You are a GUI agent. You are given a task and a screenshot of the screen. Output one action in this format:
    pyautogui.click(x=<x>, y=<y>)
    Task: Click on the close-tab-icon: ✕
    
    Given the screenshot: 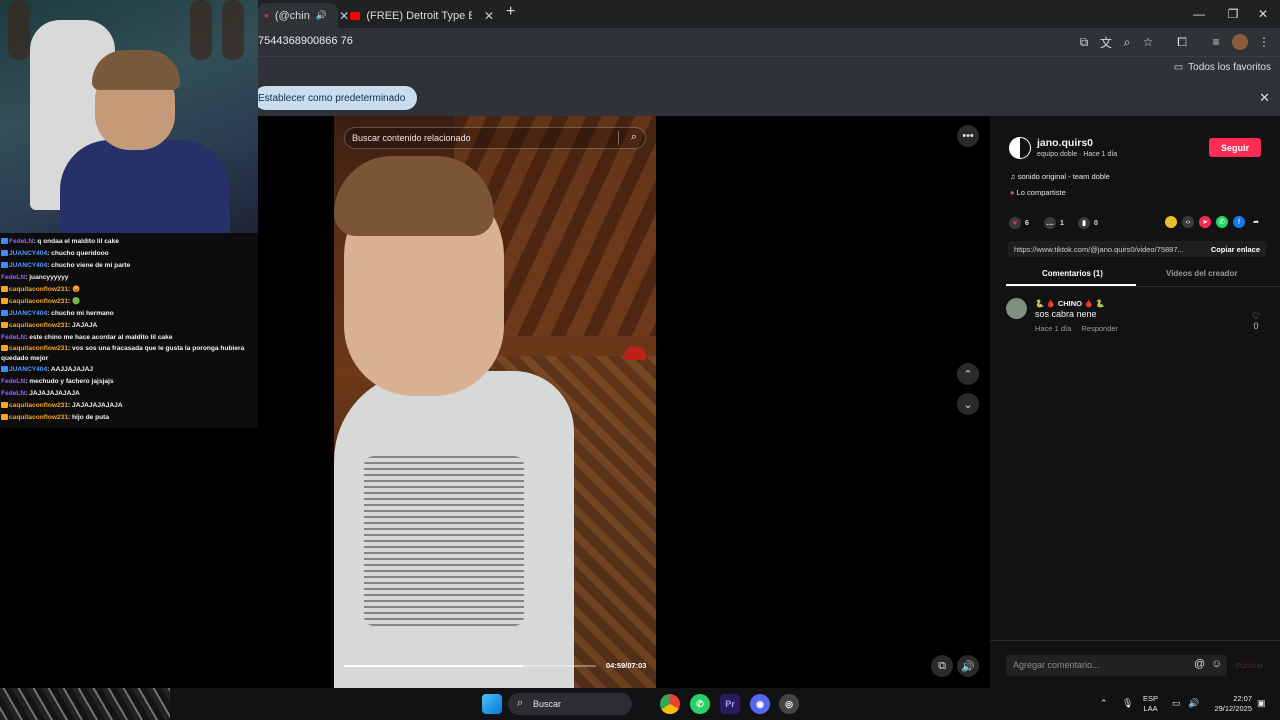 What is the action you would take?
    pyautogui.click(x=489, y=16)
    